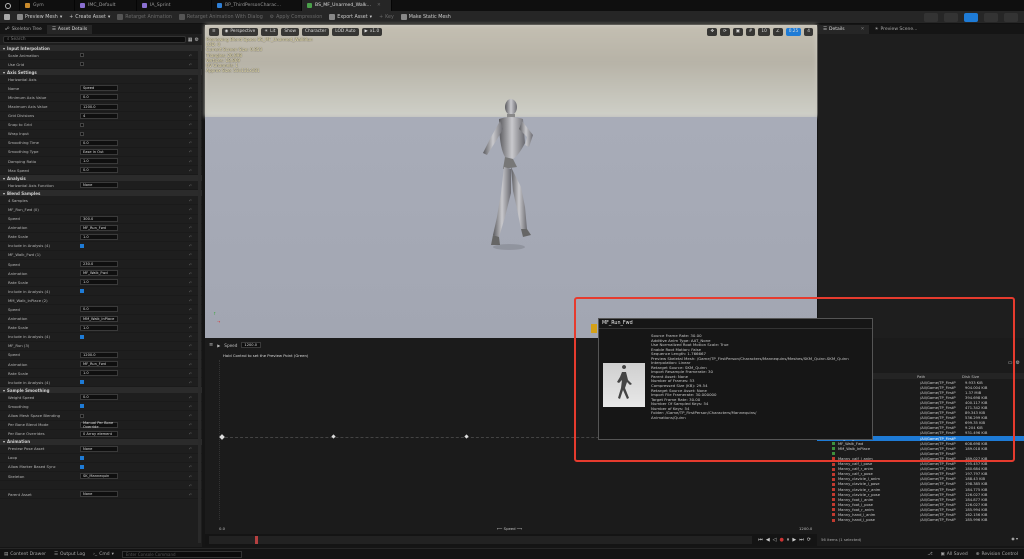 The width and height of the screenshot is (1024, 559). I want to click on left-scrollbar, so click(199, 295).